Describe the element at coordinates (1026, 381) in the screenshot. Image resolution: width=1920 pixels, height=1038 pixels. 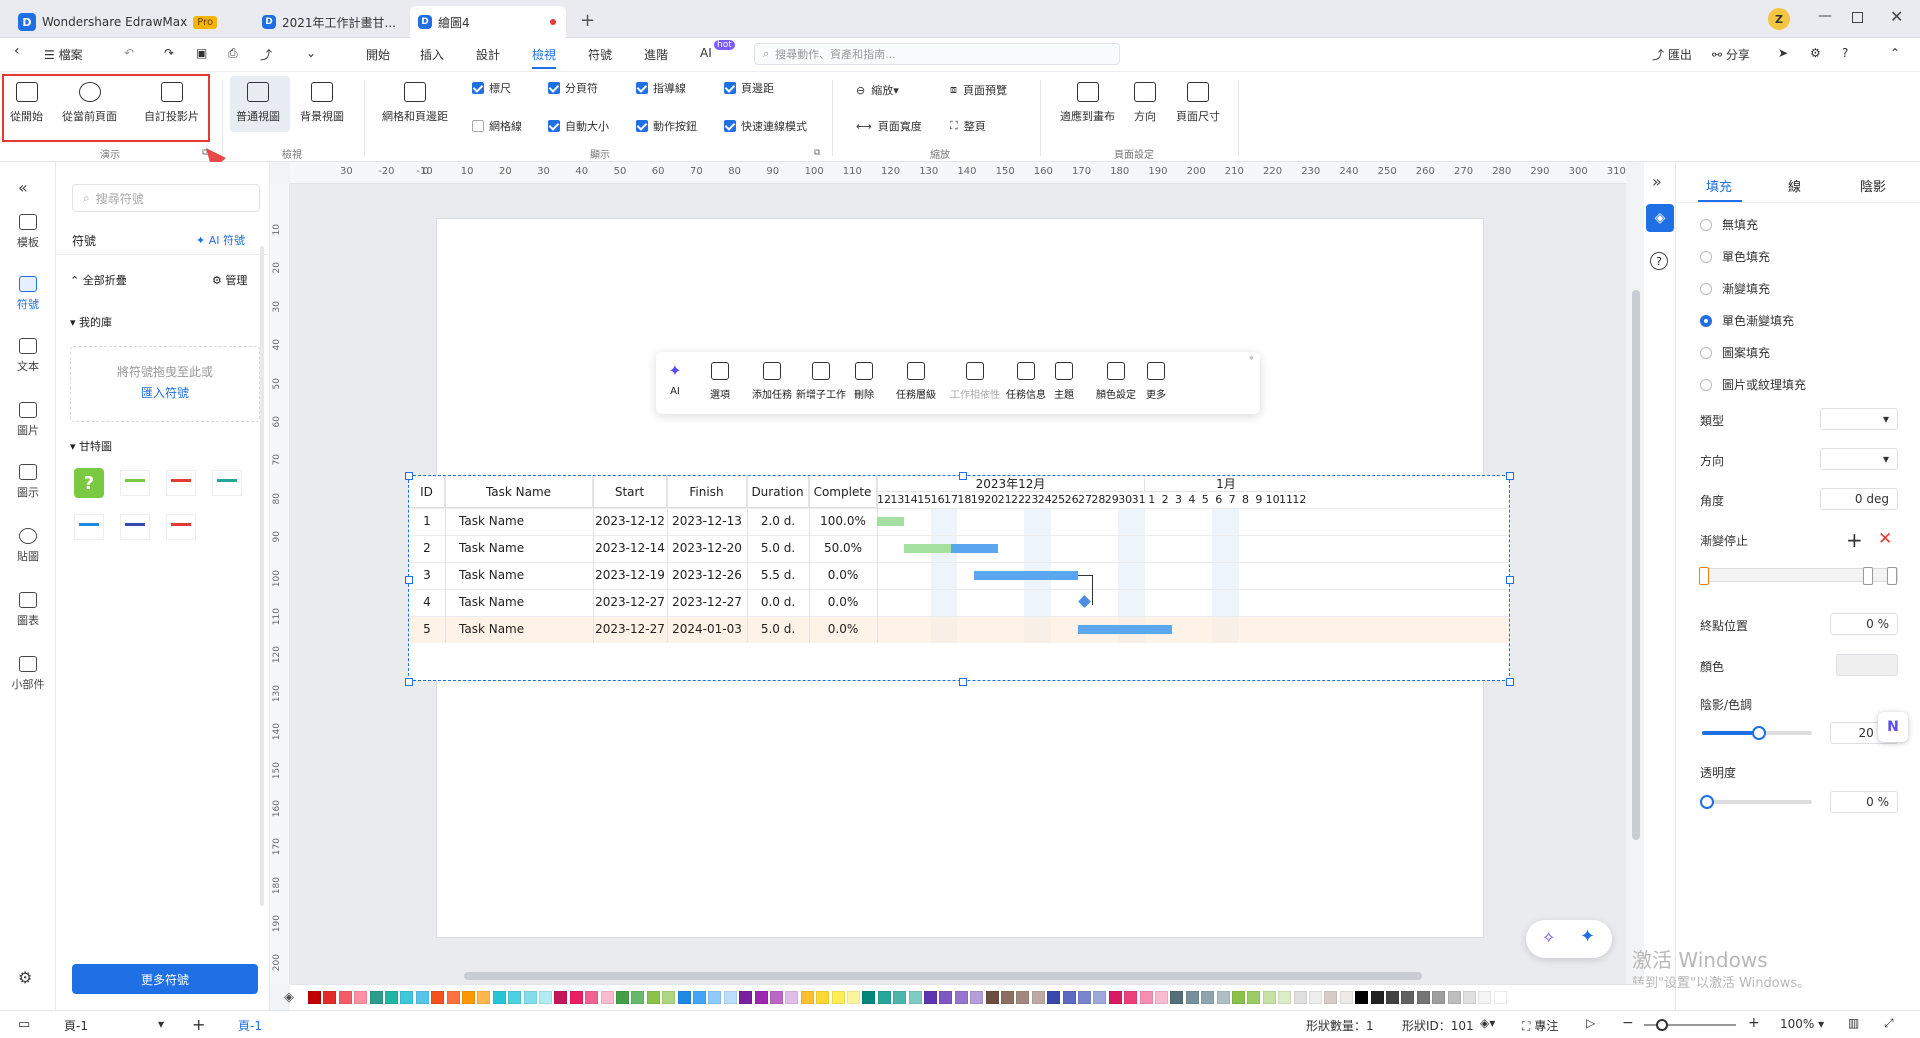
I see `toolbar-task-info-button: 任務信息` at that location.